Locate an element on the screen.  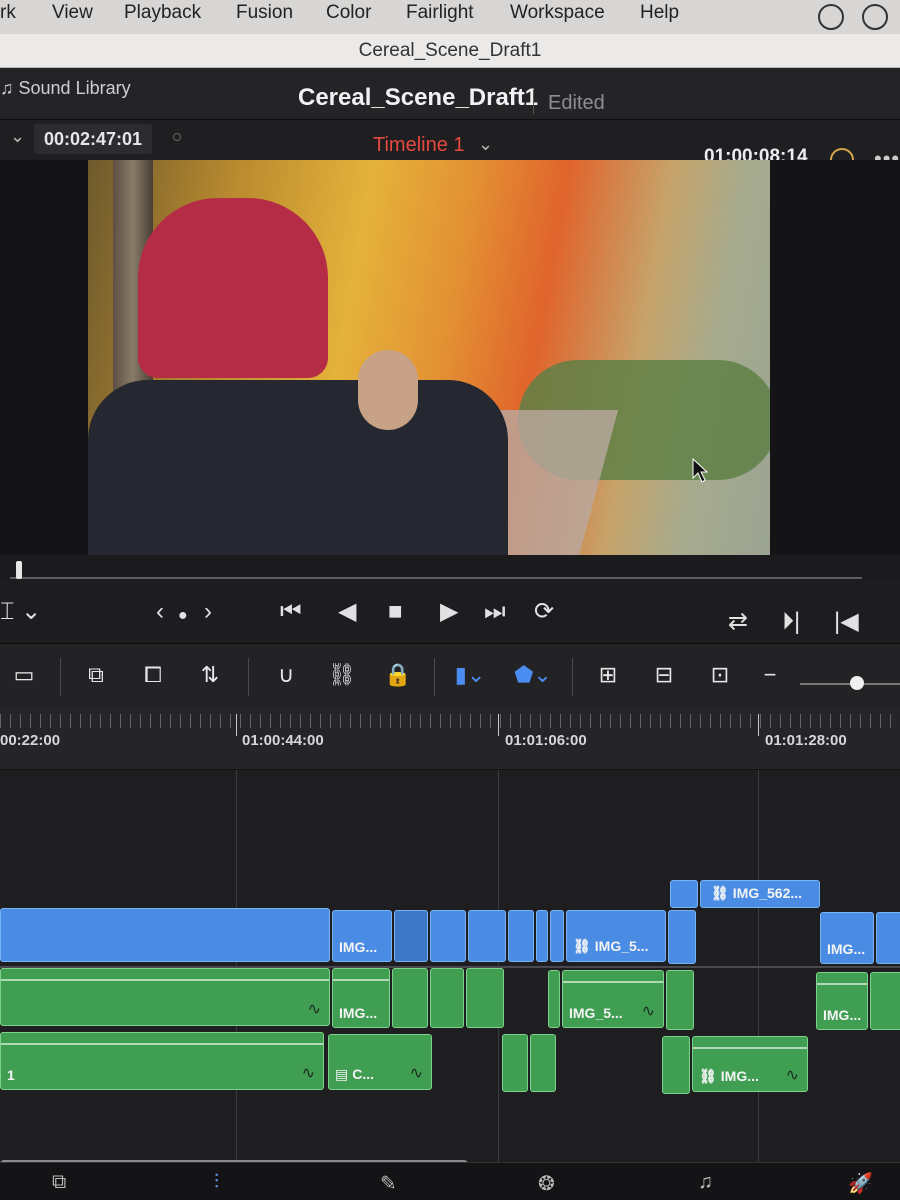
overwrite-clip-icon: ⧠ is located at coordinates (153, 675).